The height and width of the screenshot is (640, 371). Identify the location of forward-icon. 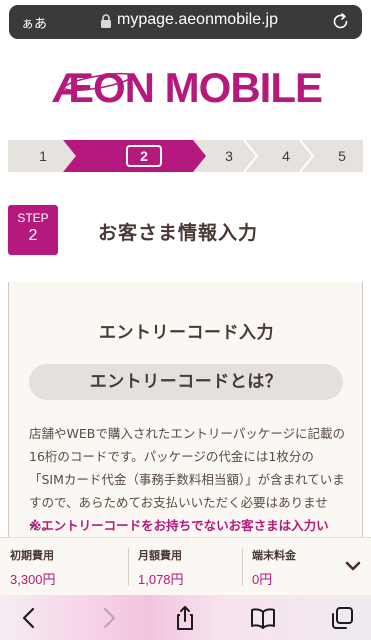
(109, 618).